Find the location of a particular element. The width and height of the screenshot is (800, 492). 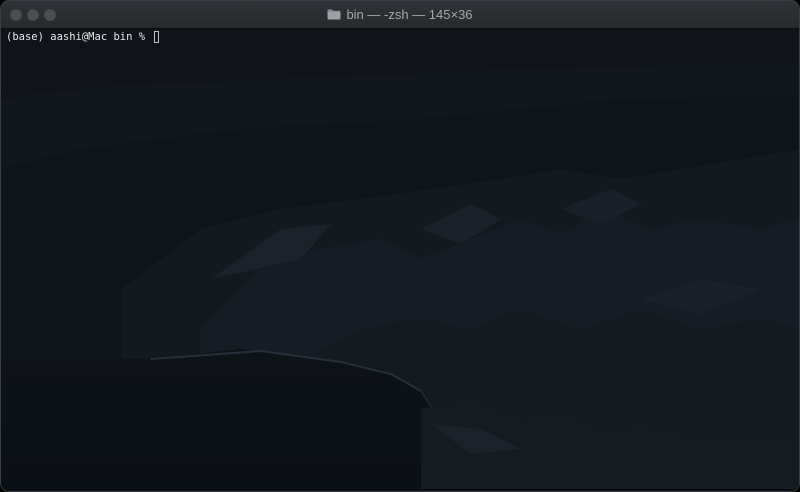

prompt-text: (base) aashi@Mac bin % is located at coordinates (79, 37).